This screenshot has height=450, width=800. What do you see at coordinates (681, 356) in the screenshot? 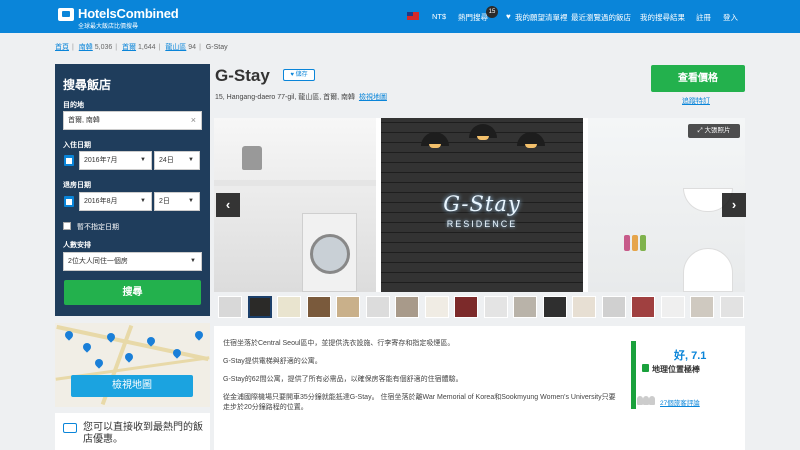
I see `rating-label: 好,` at bounding box center [681, 356].